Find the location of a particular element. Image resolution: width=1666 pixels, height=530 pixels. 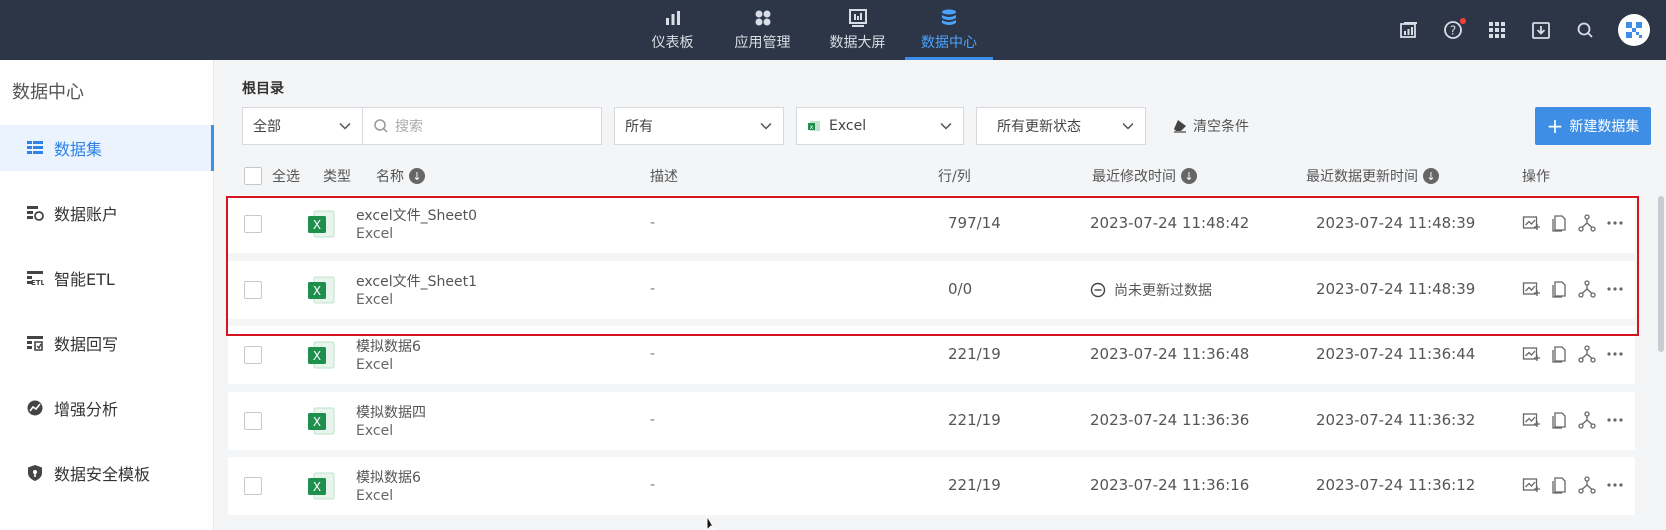

download-icon is located at coordinates (1541, 30).